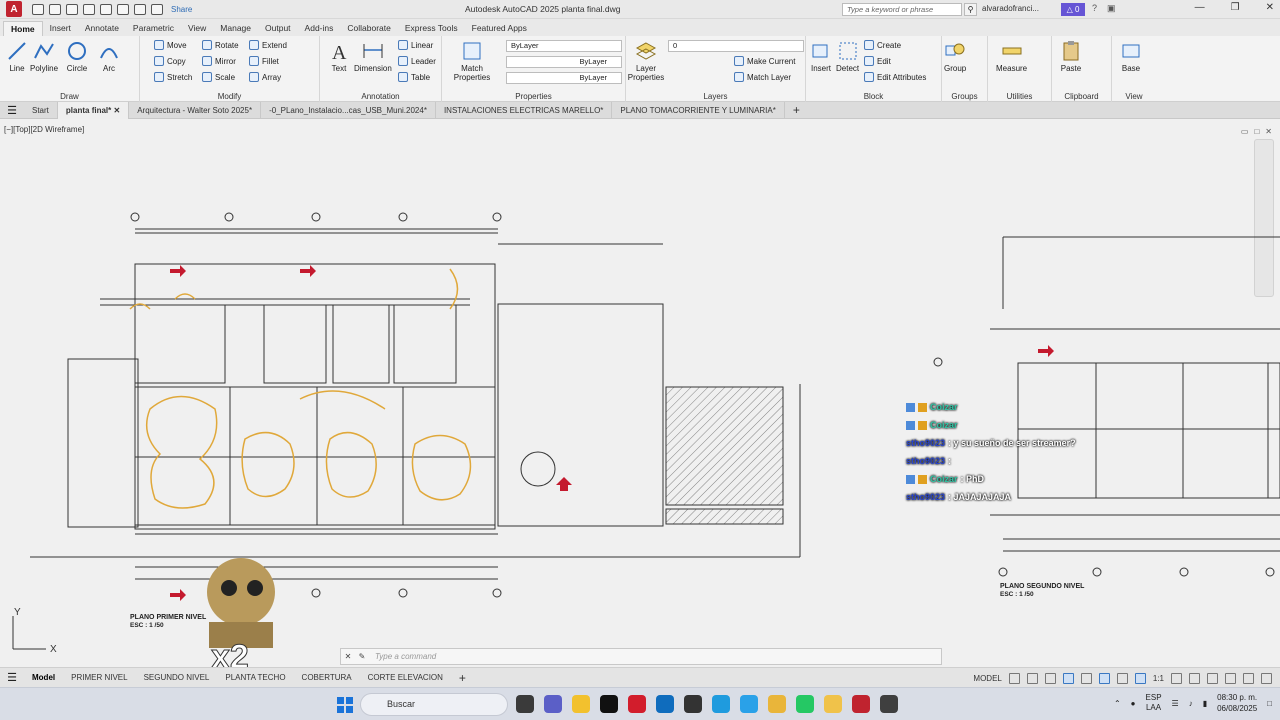 Image resolution: width=1280 pixels, height=720 pixels. I want to click on doc-tab-arquitectura: Arquitectura - Walter Soto 2025*, so click(195, 110).